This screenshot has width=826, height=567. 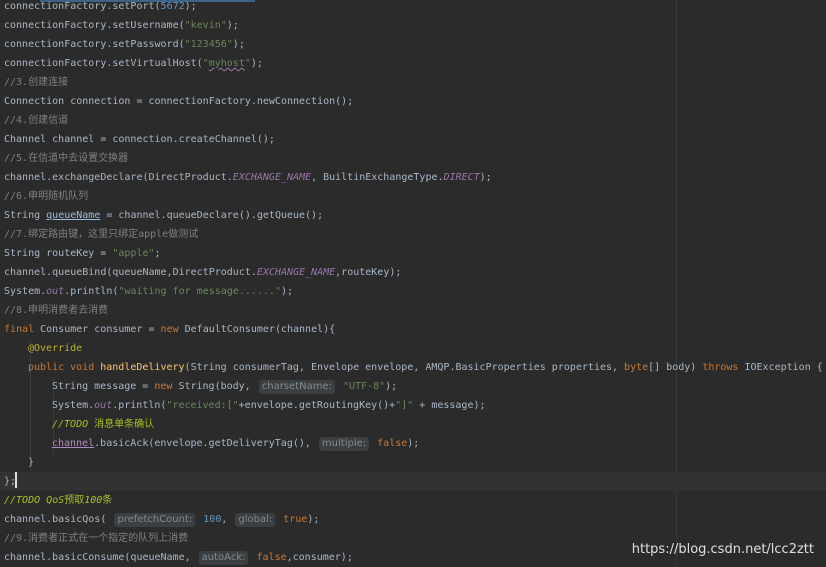 I want to click on code-line-25: }, so click(x=31, y=462).